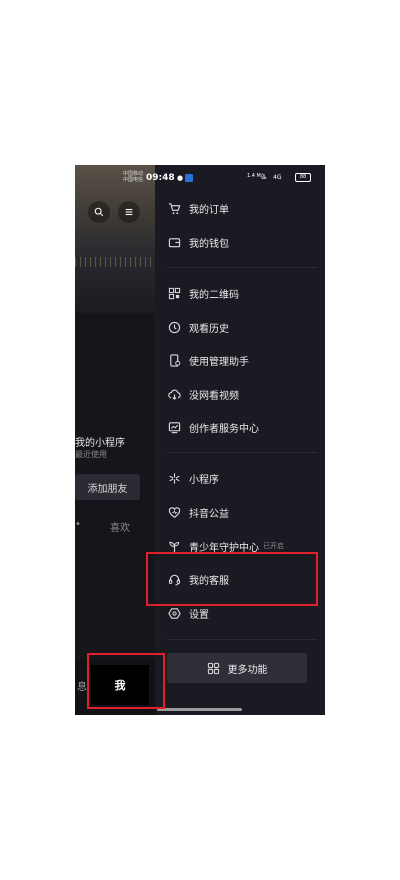  What do you see at coordinates (174, 394) in the screenshot?
I see `cloud-download-icon` at bounding box center [174, 394].